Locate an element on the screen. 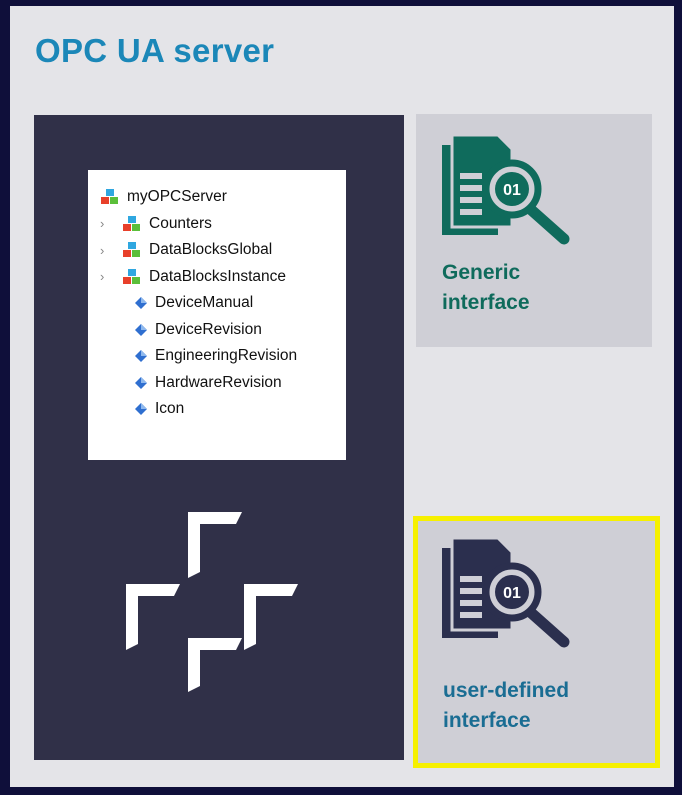 This screenshot has width=682, height=795. user-defined-label-line1: user-defined is located at coordinates (506, 690).